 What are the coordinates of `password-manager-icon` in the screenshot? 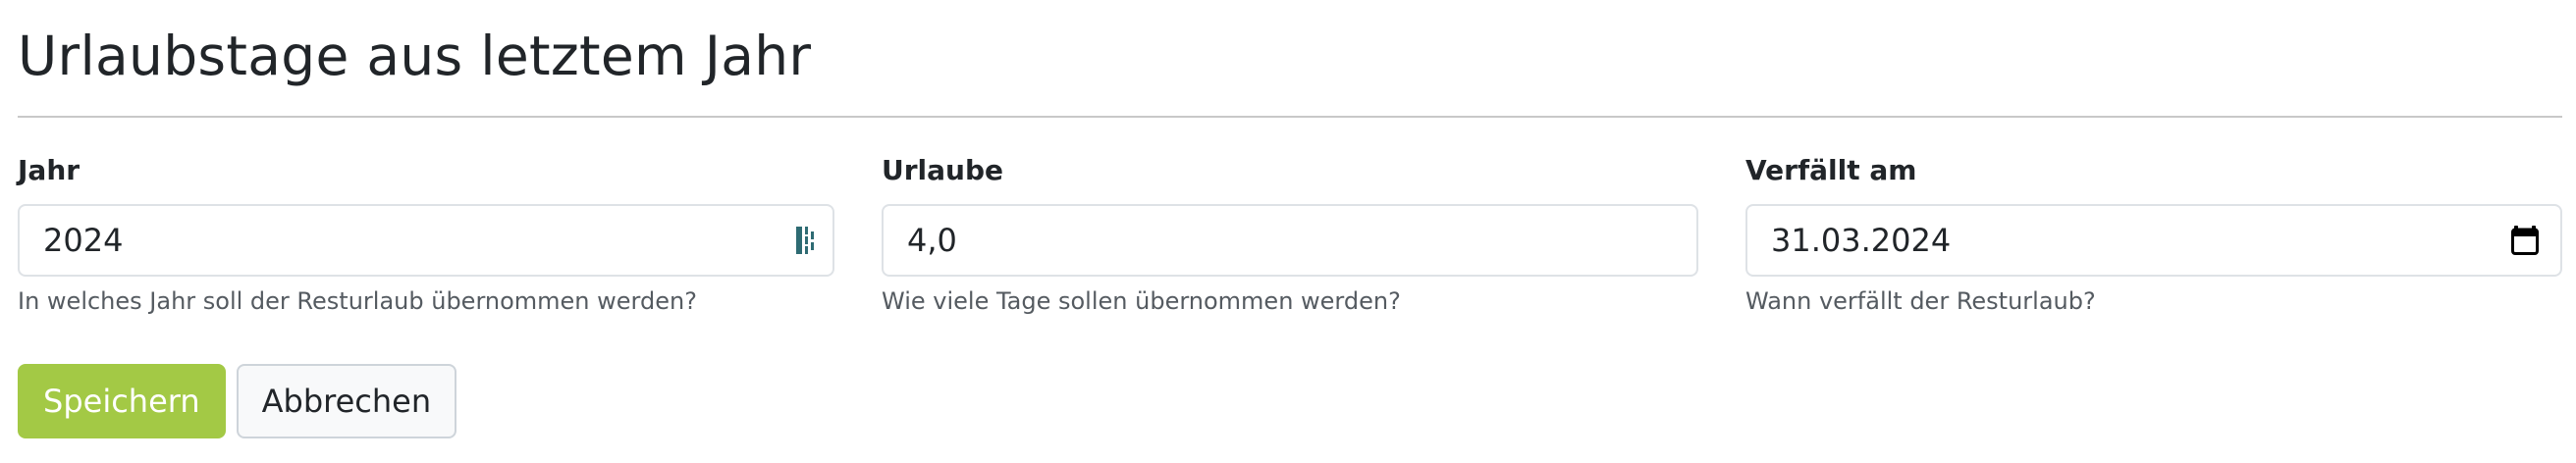 It's located at (807, 240).